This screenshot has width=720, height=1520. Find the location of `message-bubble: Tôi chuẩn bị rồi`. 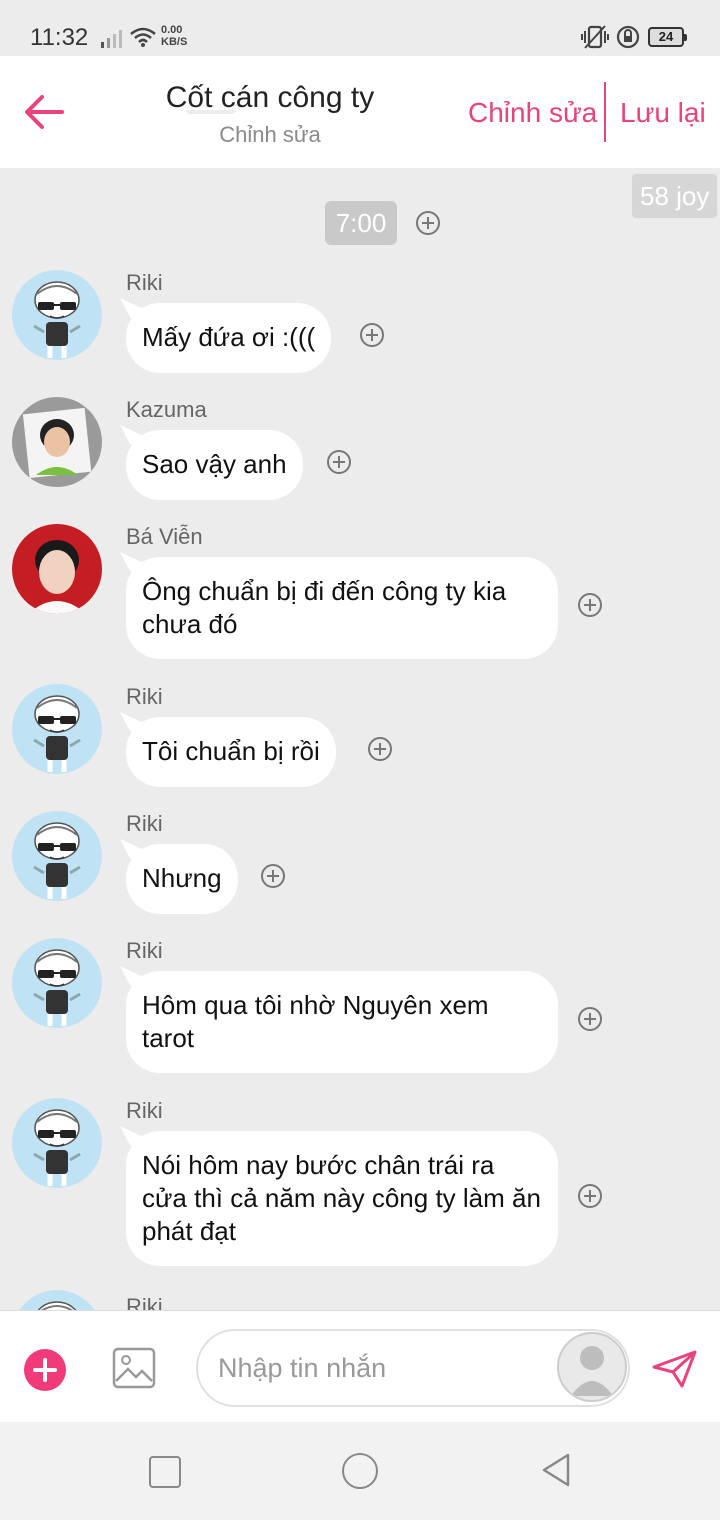

message-bubble: Tôi chuẩn bị rồi is located at coordinates (231, 752).